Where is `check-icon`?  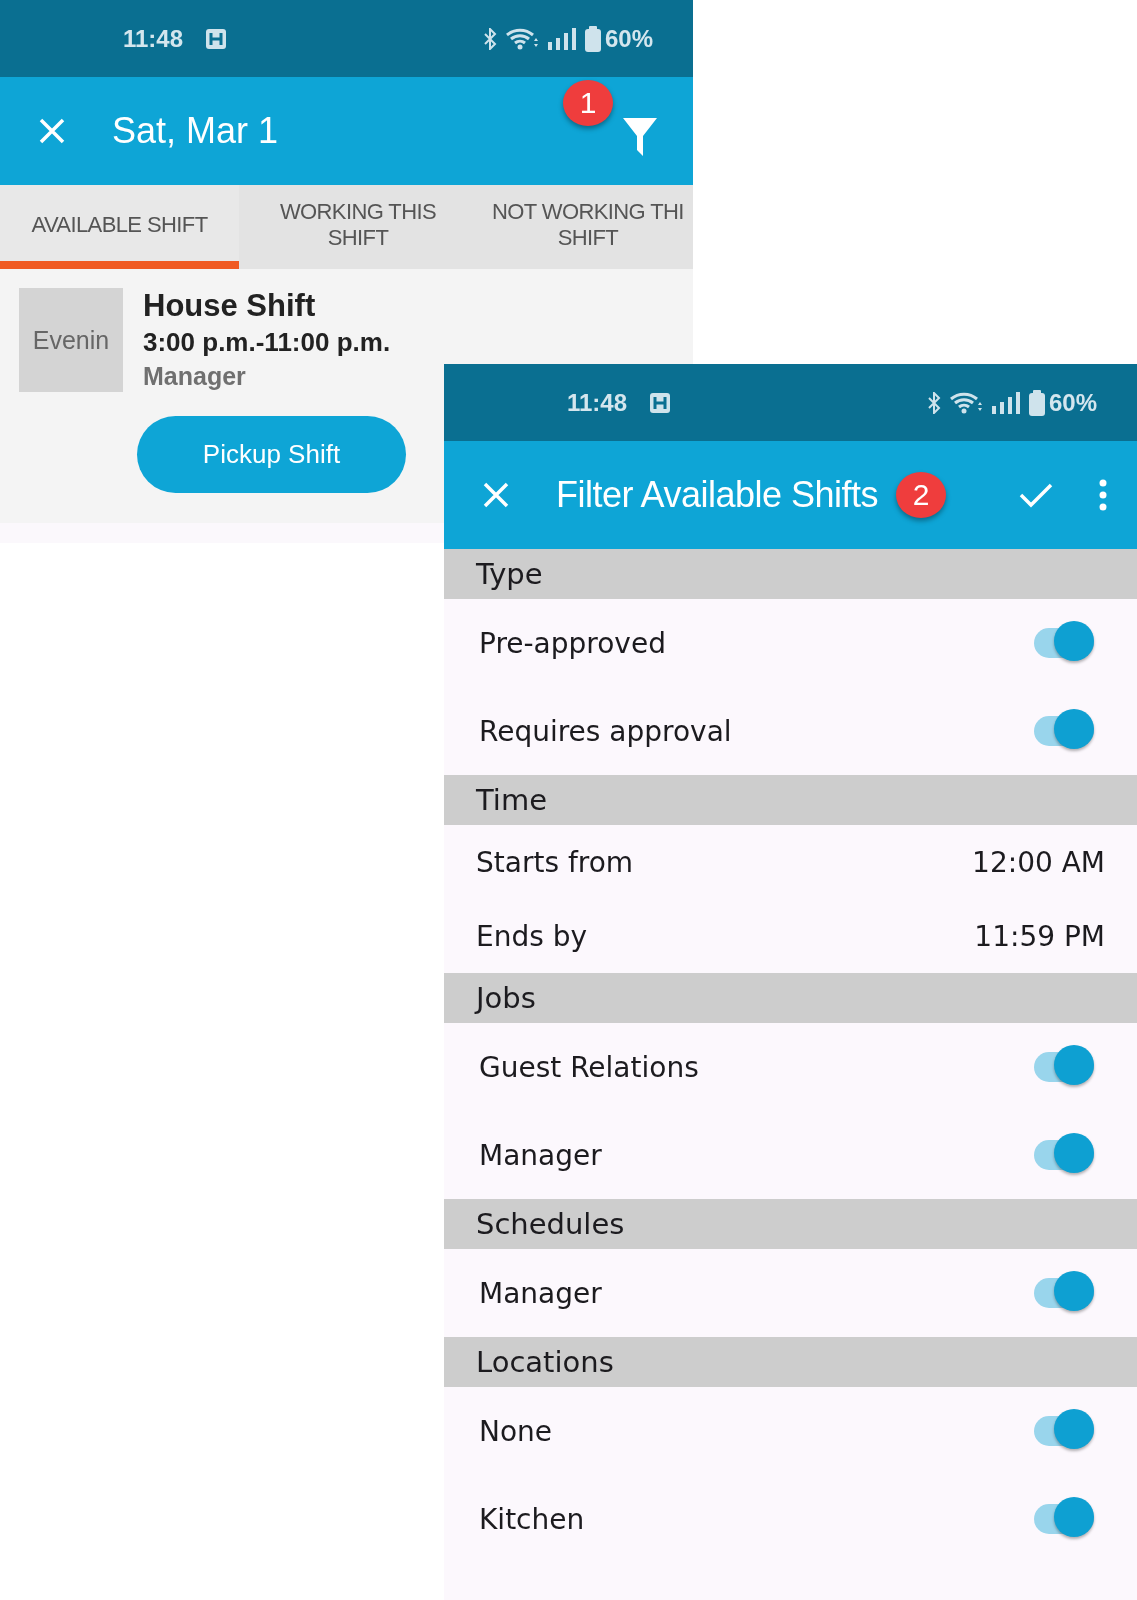 check-icon is located at coordinates (1036, 495).